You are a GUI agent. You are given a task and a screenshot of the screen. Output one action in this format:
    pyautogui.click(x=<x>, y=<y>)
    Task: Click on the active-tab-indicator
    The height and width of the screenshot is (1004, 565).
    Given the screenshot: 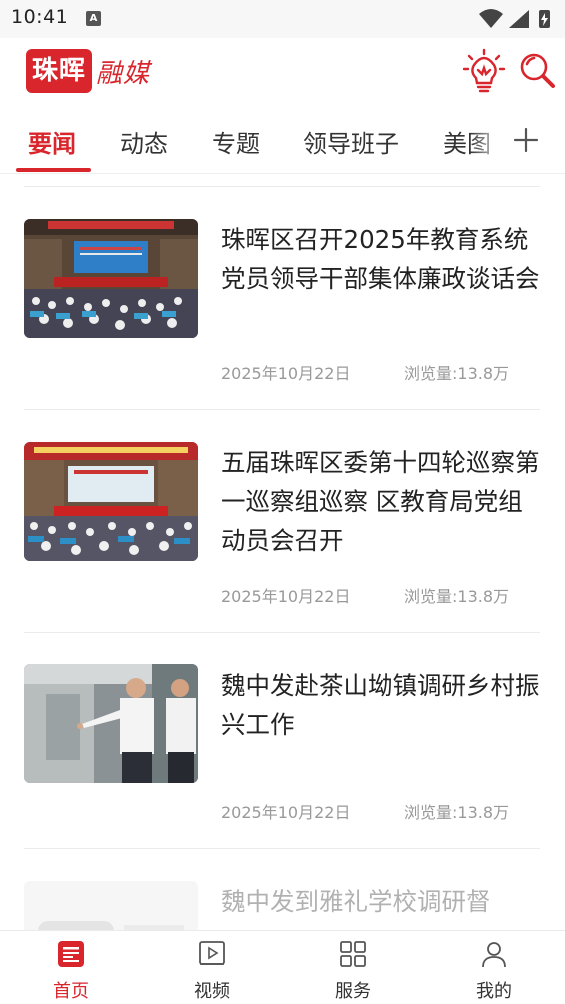 What is the action you would take?
    pyautogui.click(x=53, y=170)
    